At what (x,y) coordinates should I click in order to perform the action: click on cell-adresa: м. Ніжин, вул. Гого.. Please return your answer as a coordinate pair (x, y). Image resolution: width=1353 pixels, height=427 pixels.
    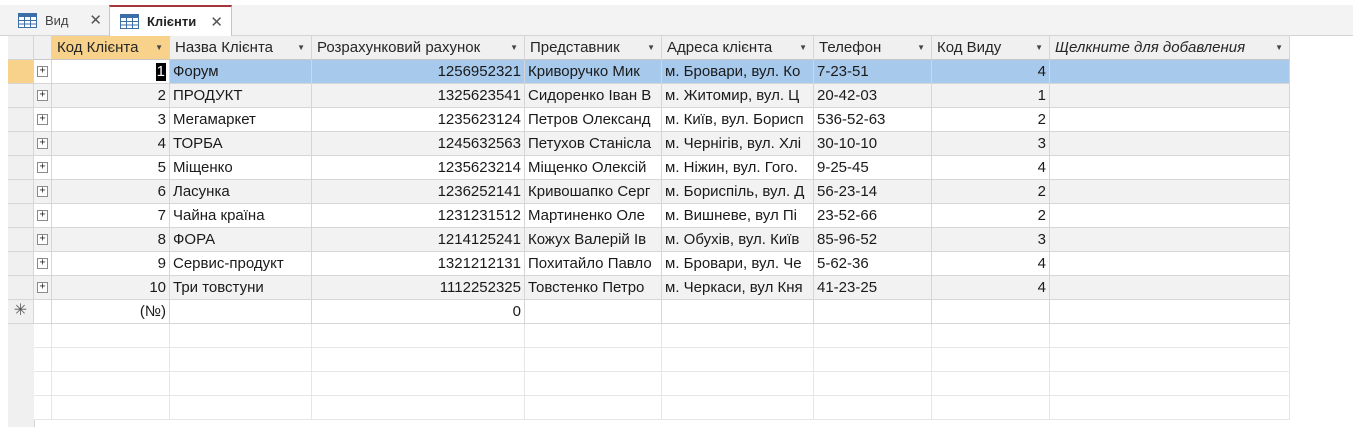
    Looking at the image, I should click on (738, 168).